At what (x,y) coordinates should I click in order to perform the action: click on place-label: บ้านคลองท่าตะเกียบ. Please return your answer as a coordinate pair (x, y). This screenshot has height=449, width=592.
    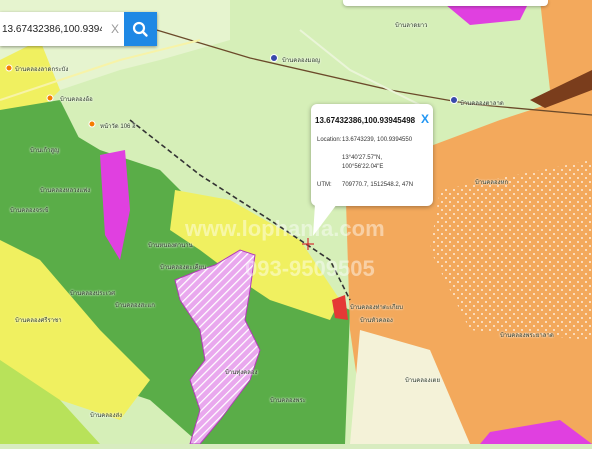
    Looking at the image, I should click on (376, 308).